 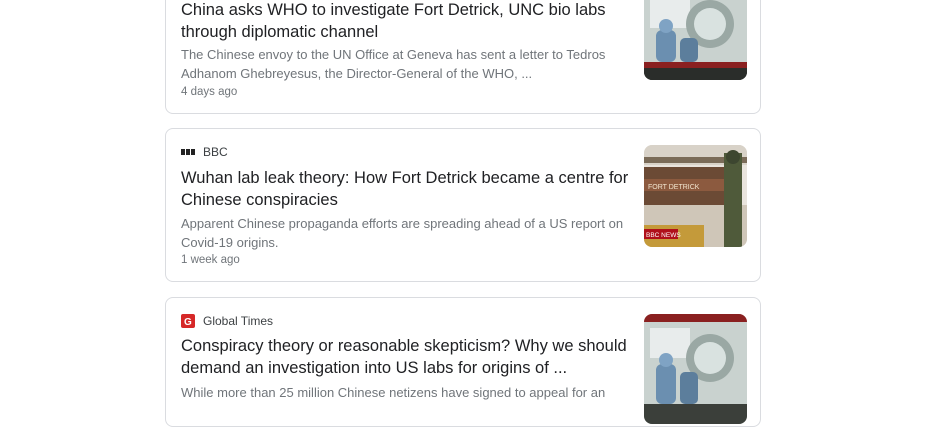 I want to click on article-source: BBC, so click(x=204, y=152).